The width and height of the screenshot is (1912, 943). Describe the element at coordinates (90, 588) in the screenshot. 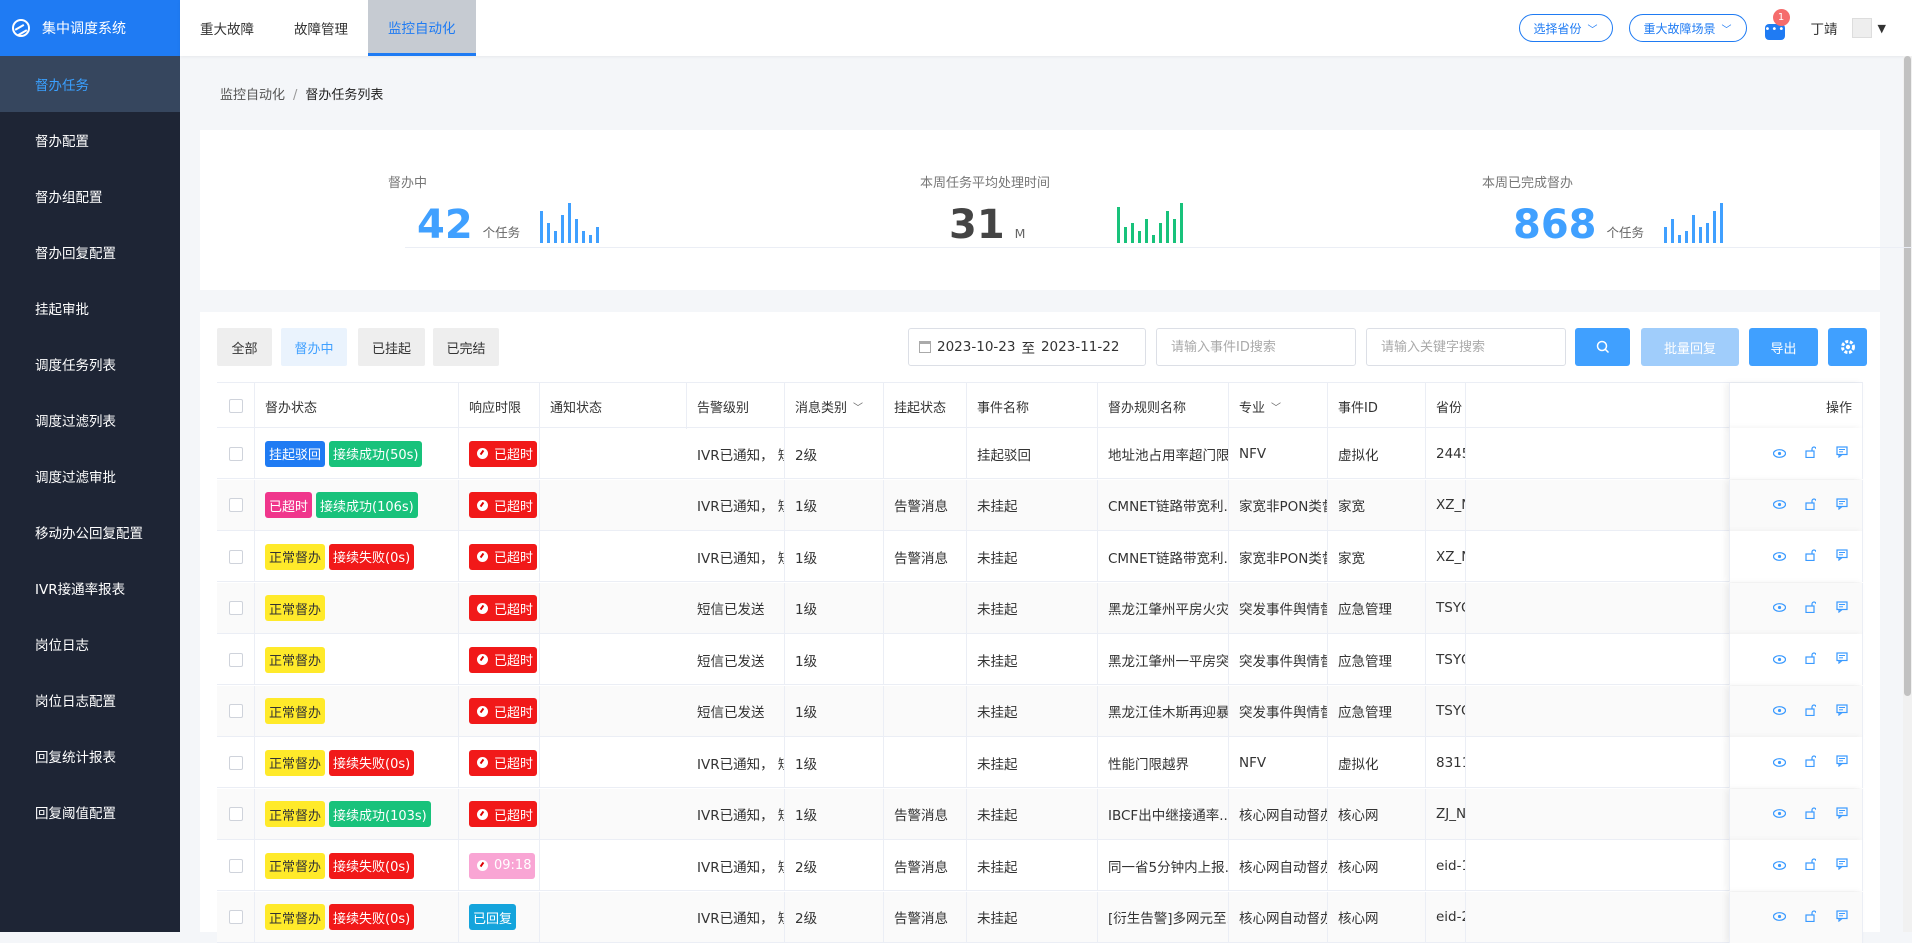

I see `sidebar-item-9: IVR接通率报表` at that location.